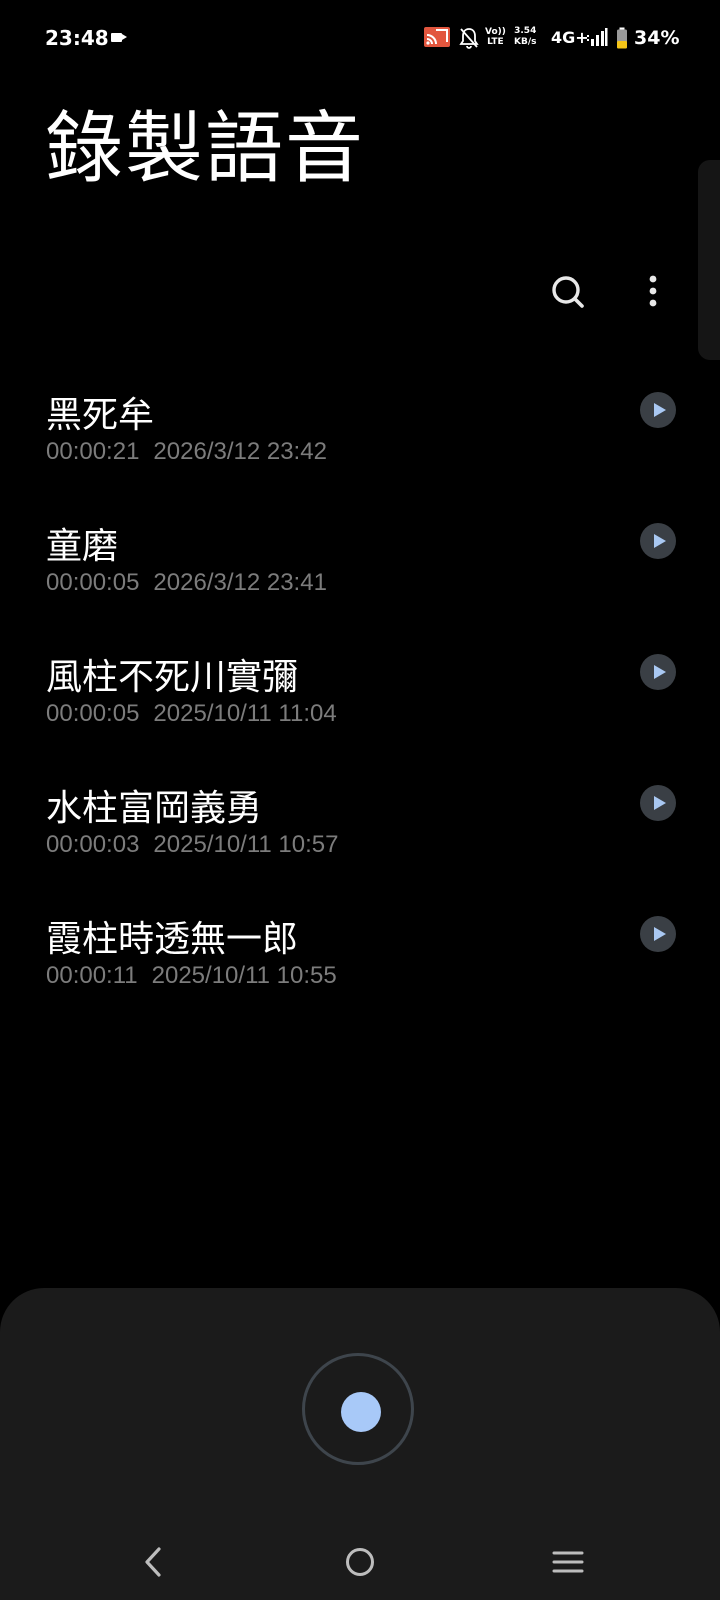 The width and height of the screenshot is (720, 1600). What do you see at coordinates (100, 415) in the screenshot?
I see `recording-name: 黑死牟` at bounding box center [100, 415].